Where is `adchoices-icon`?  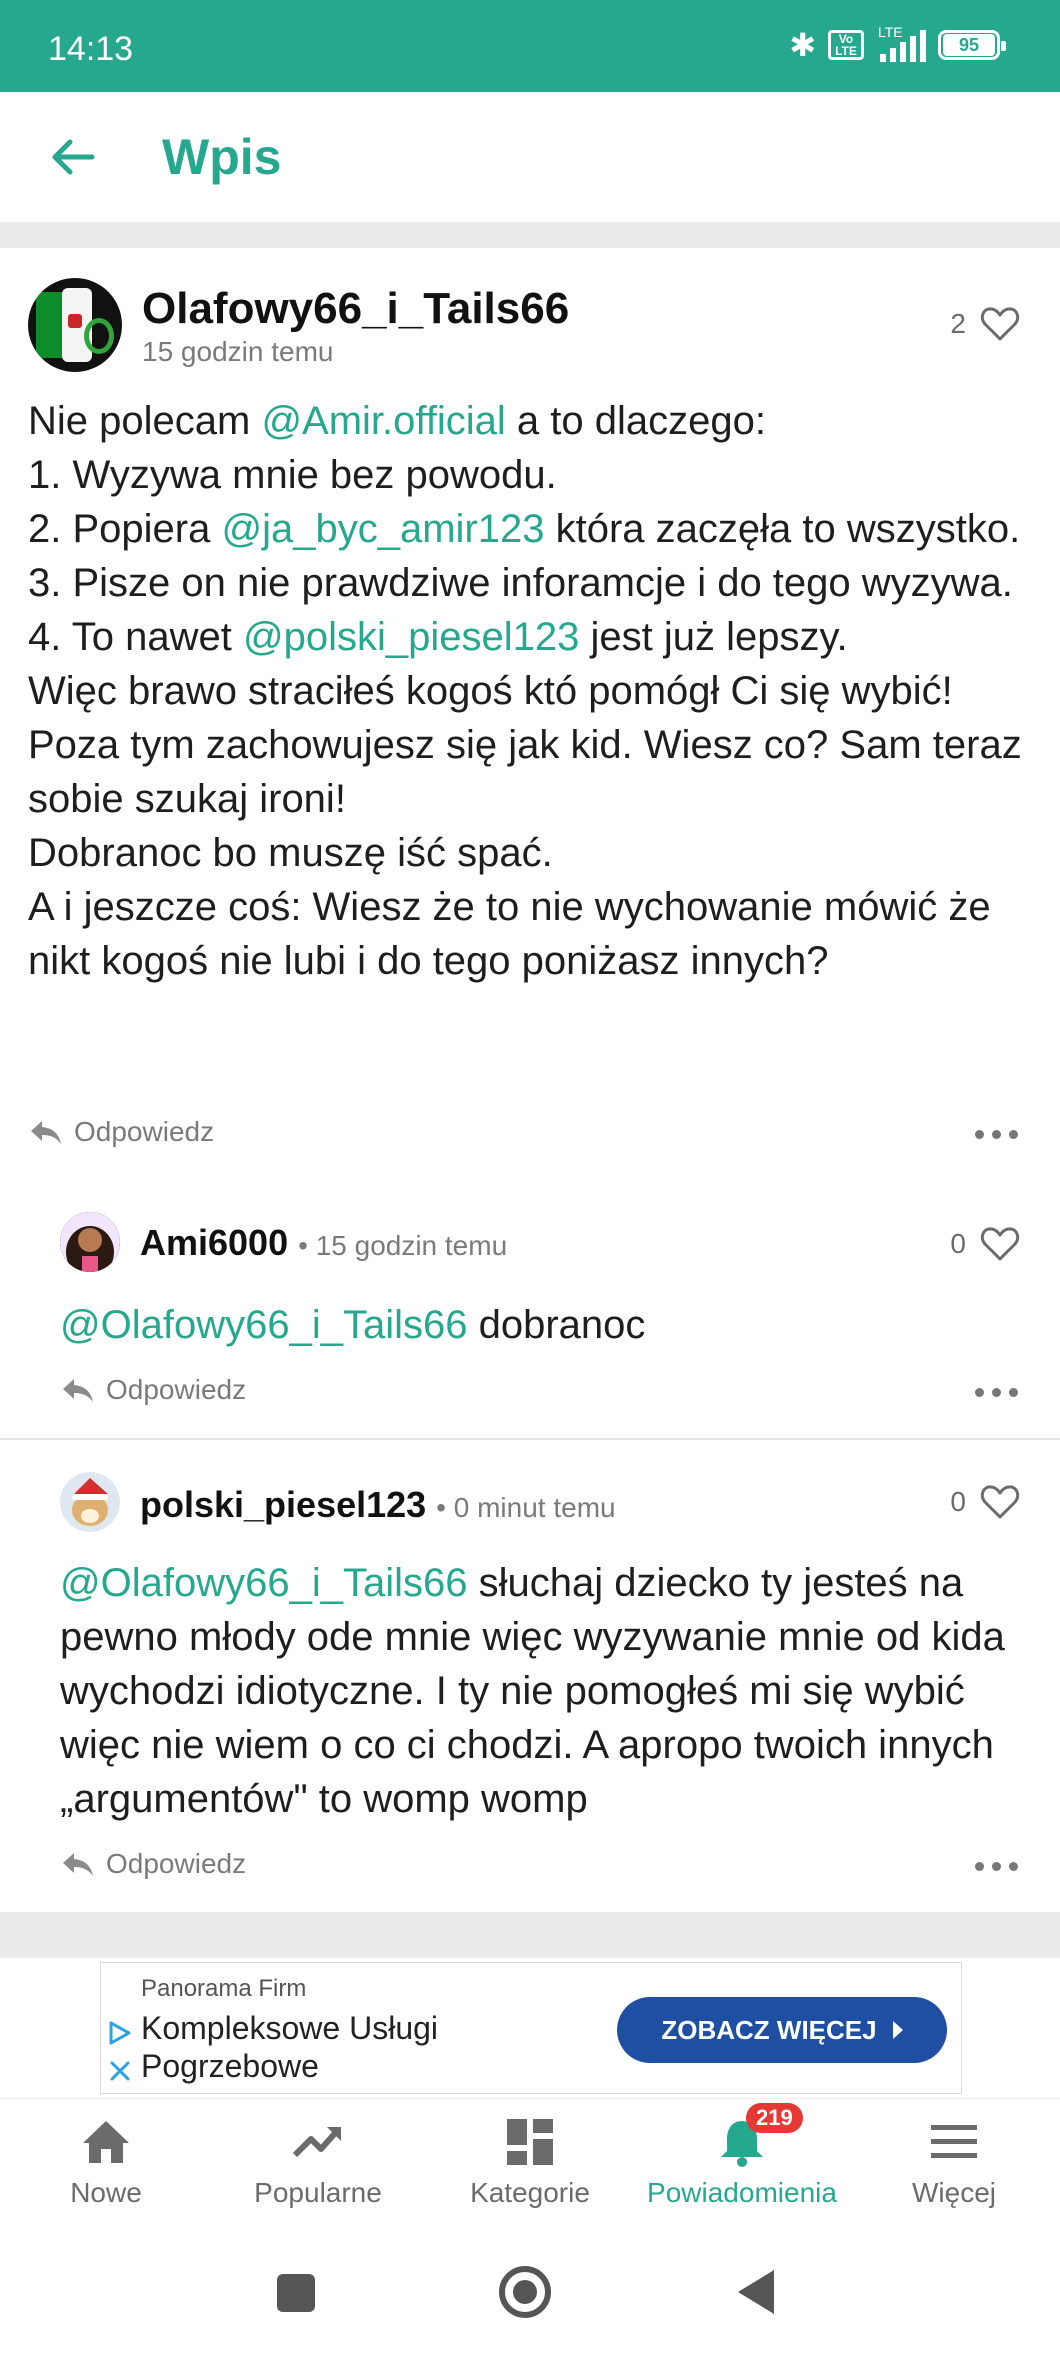 adchoices-icon is located at coordinates (120, 2054).